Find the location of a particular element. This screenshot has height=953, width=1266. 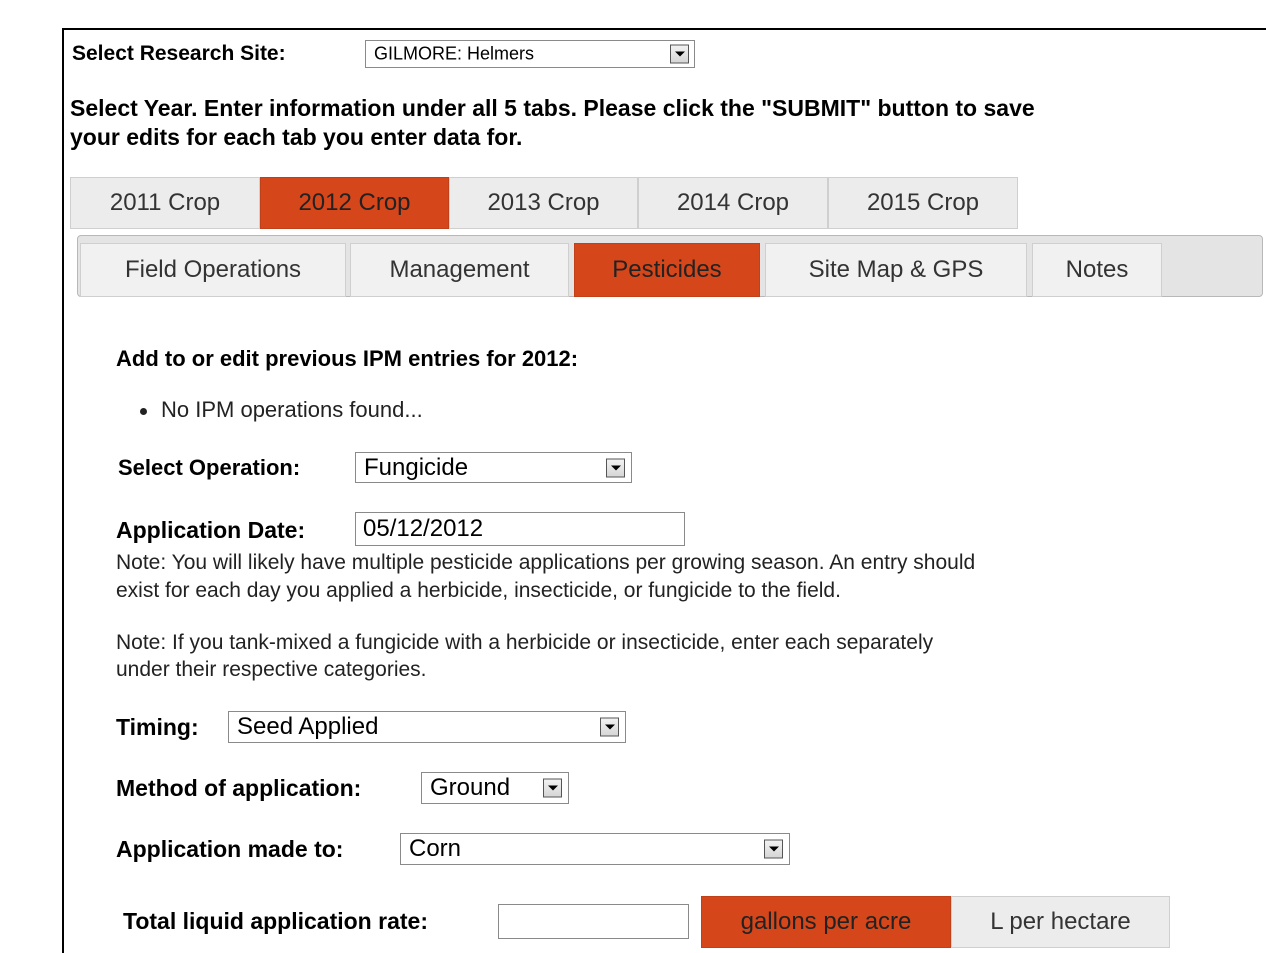

tab-site-map-gps: Site Map & GPS is located at coordinates (896, 270).